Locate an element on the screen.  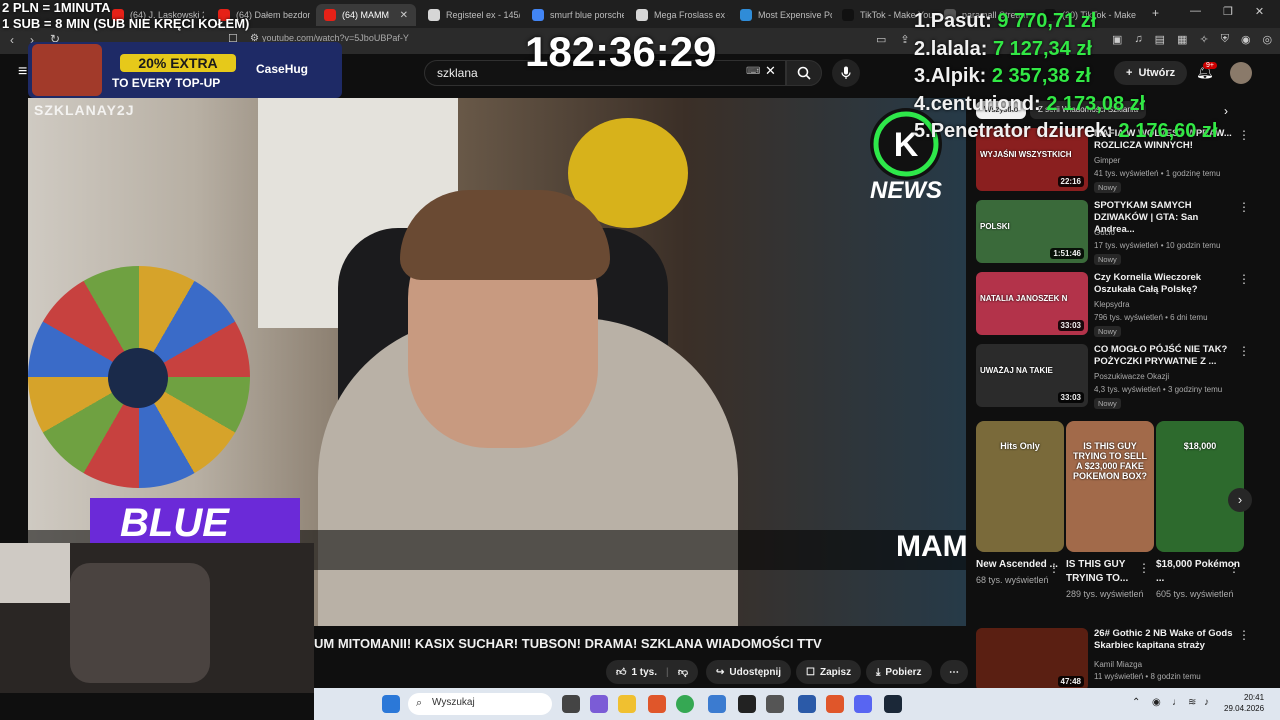
share-page-icon: ⇪ is located at coordinates (904, 39).